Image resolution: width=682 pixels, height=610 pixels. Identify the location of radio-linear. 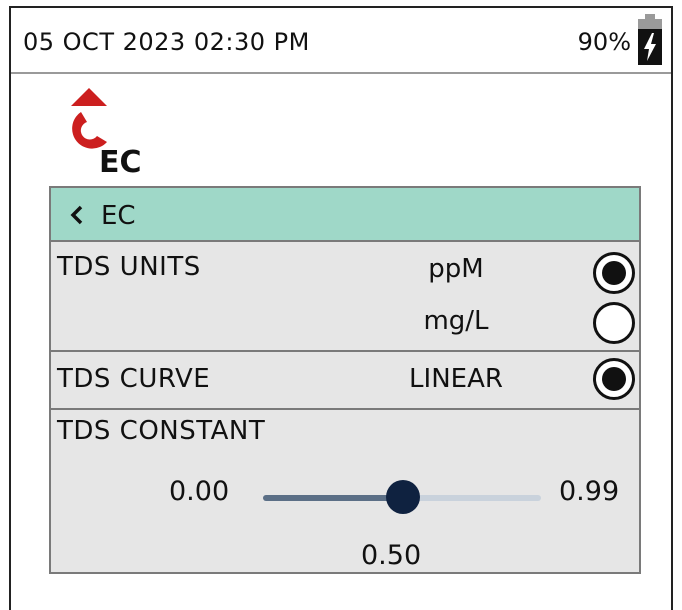
(614, 379).